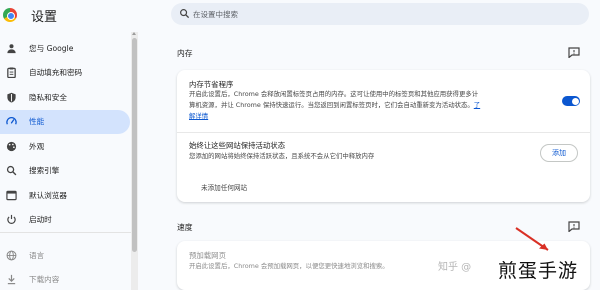 Image resolution: width=600 pixels, height=290 pixels. I want to click on learn-more-link-continued: 解详情, so click(198, 116).